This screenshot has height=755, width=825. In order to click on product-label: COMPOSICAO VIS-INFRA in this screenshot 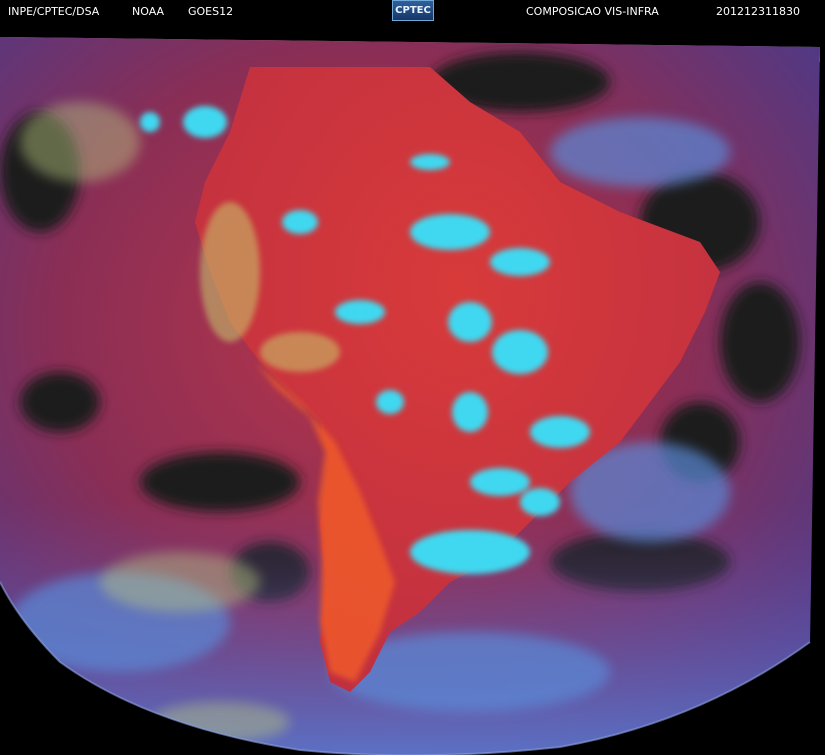, I will do `click(592, 11)`.